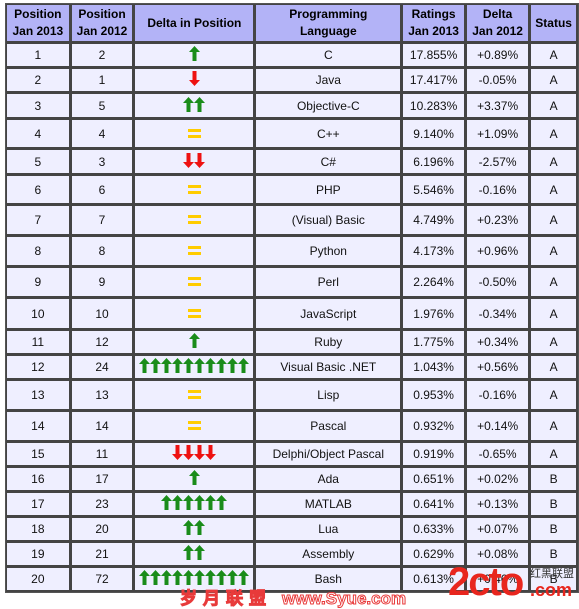  What do you see at coordinates (554, 23) in the screenshot?
I see `header-status: Status` at bounding box center [554, 23].